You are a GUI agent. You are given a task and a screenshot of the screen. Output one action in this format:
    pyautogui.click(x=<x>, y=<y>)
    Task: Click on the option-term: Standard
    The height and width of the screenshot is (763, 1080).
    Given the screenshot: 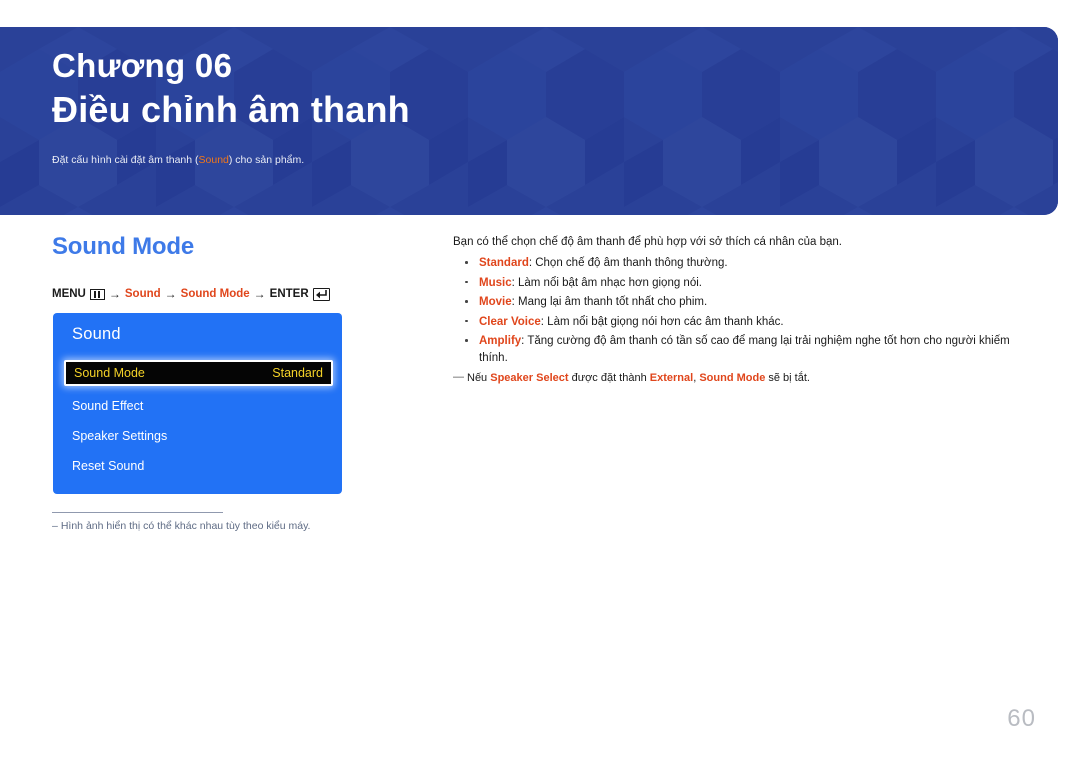 What is the action you would take?
    pyautogui.click(x=504, y=263)
    